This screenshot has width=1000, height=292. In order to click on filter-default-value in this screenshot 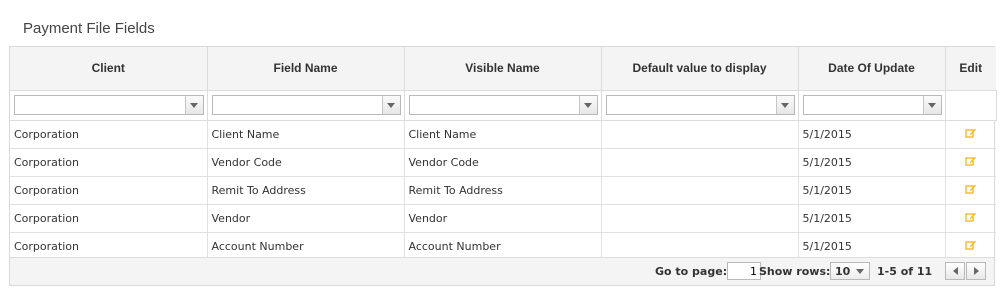, I will do `click(700, 105)`.